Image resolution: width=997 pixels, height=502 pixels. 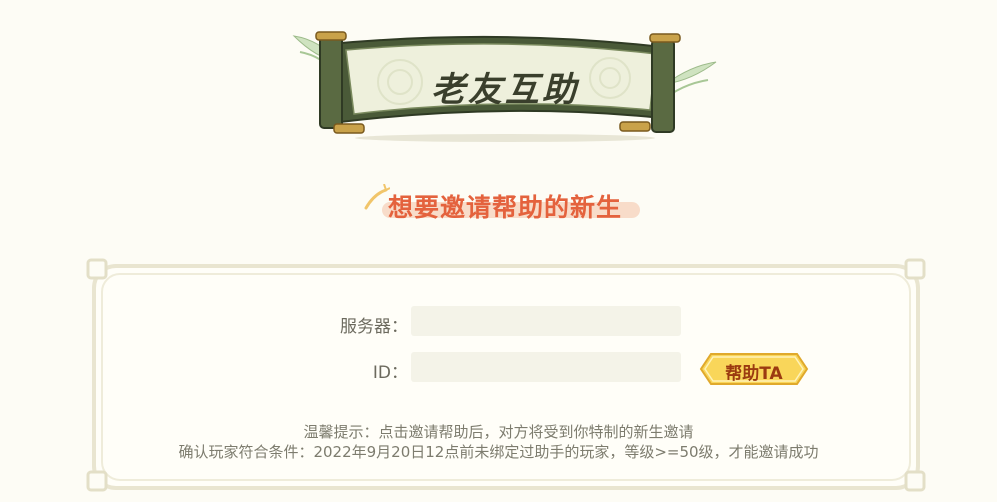 I want to click on section-subtitle: 想要邀请帮助的新生, so click(x=504, y=207).